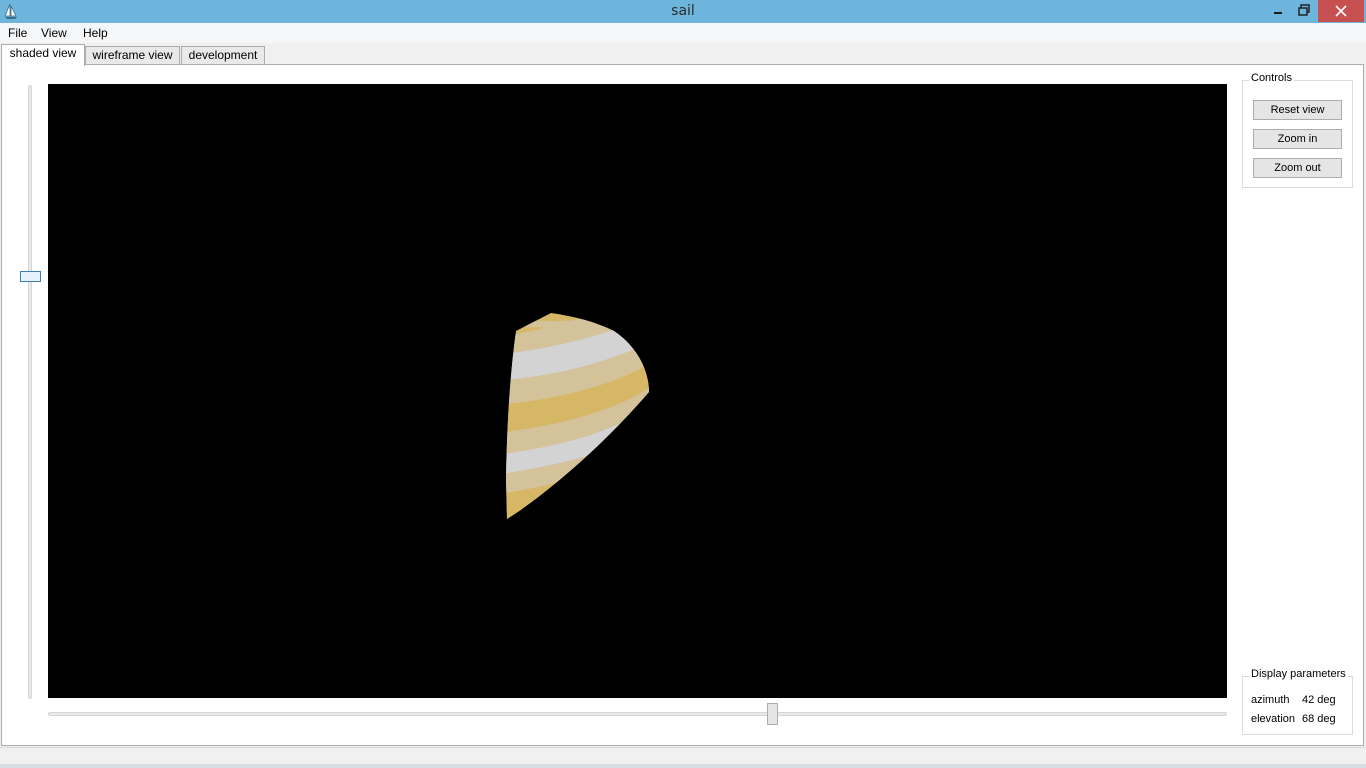  Describe the element at coordinates (132, 55) in the screenshot. I see `tab-wireframe-view: wireframe view` at that location.